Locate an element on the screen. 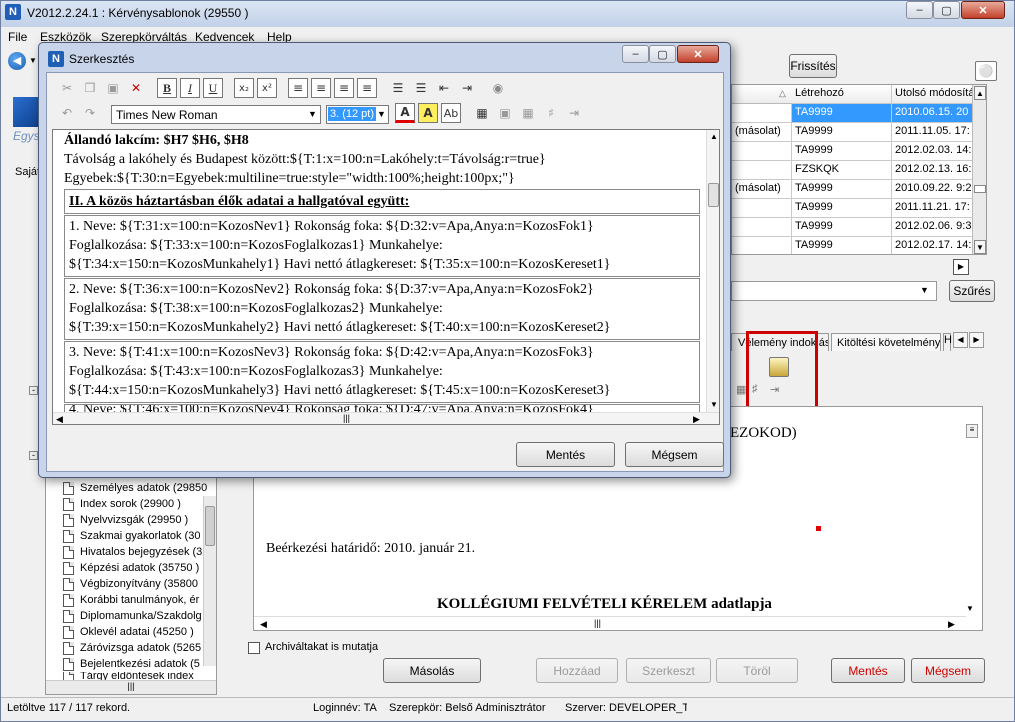 Image resolution: width=1015 pixels, height=722 pixels. table-row: TA9999 2012.02.17. 14: is located at coordinates (859, 245).